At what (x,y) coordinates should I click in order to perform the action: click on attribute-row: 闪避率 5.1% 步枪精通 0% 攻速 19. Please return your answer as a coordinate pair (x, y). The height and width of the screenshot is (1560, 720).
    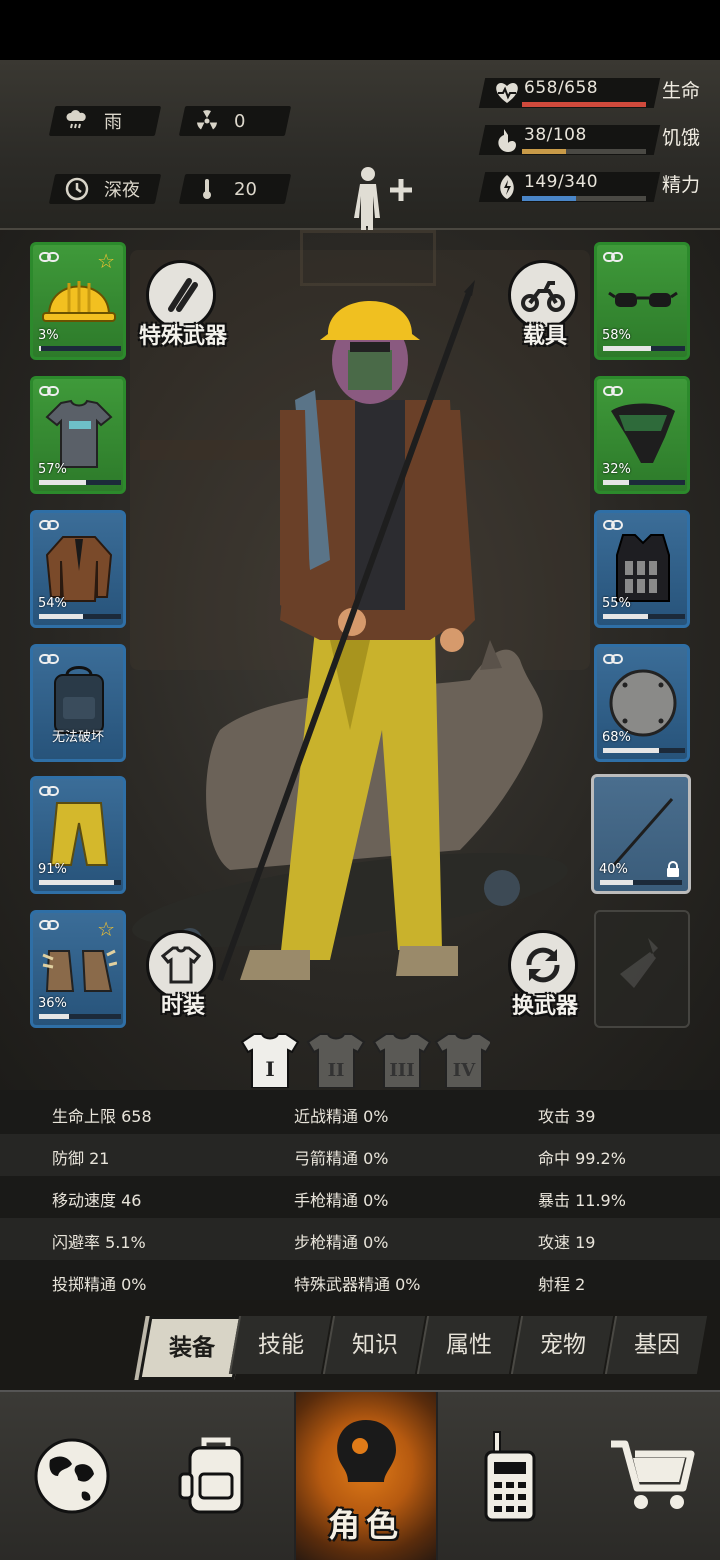
    Looking at the image, I should click on (360, 1239).